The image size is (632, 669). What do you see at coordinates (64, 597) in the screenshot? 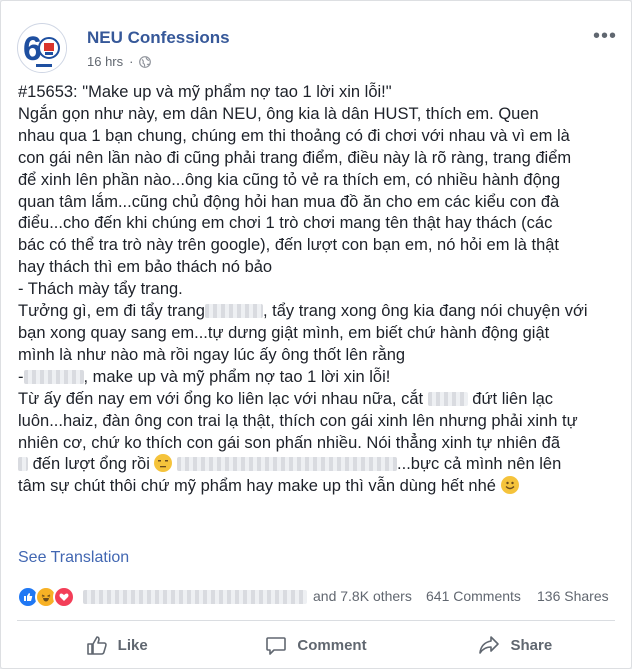
I see `love-reaction-icon` at bounding box center [64, 597].